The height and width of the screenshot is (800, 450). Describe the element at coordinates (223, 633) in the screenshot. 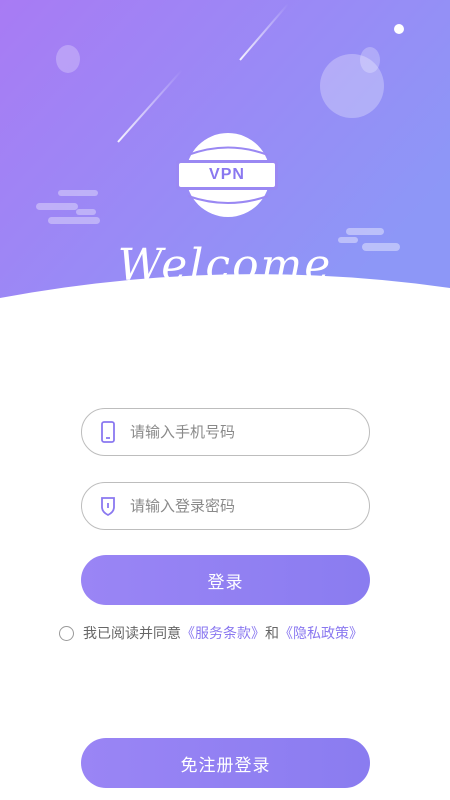

I see `terms-link: 《服务条款》` at that location.